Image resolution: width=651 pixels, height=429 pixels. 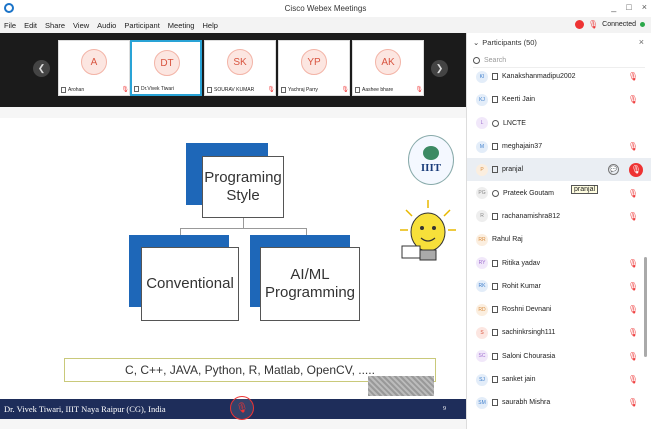 I want to click on node-label: Conventional, so click(x=190, y=284).